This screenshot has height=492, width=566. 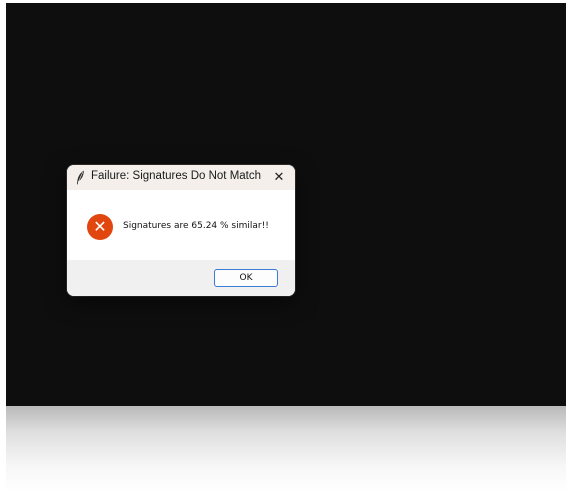 I want to click on dialog-footer: OK, so click(x=181, y=278).